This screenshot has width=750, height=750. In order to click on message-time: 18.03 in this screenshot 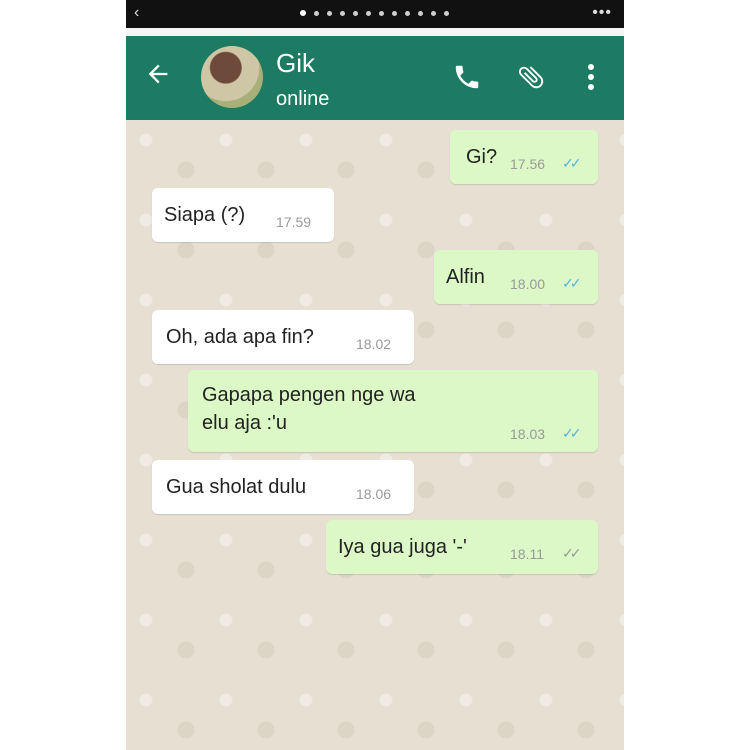, I will do `click(528, 434)`.